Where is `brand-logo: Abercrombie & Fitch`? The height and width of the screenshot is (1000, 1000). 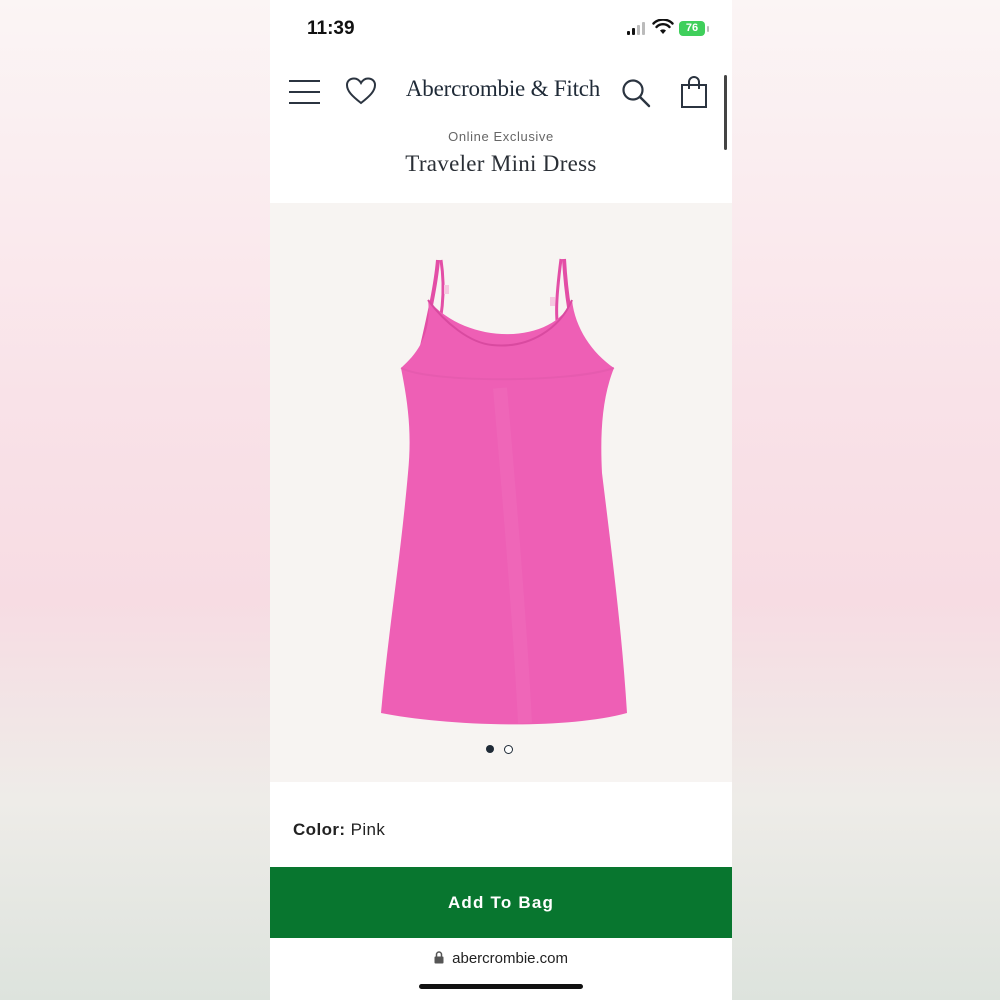 brand-logo: Abercrombie & Fitch is located at coordinates (503, 89).